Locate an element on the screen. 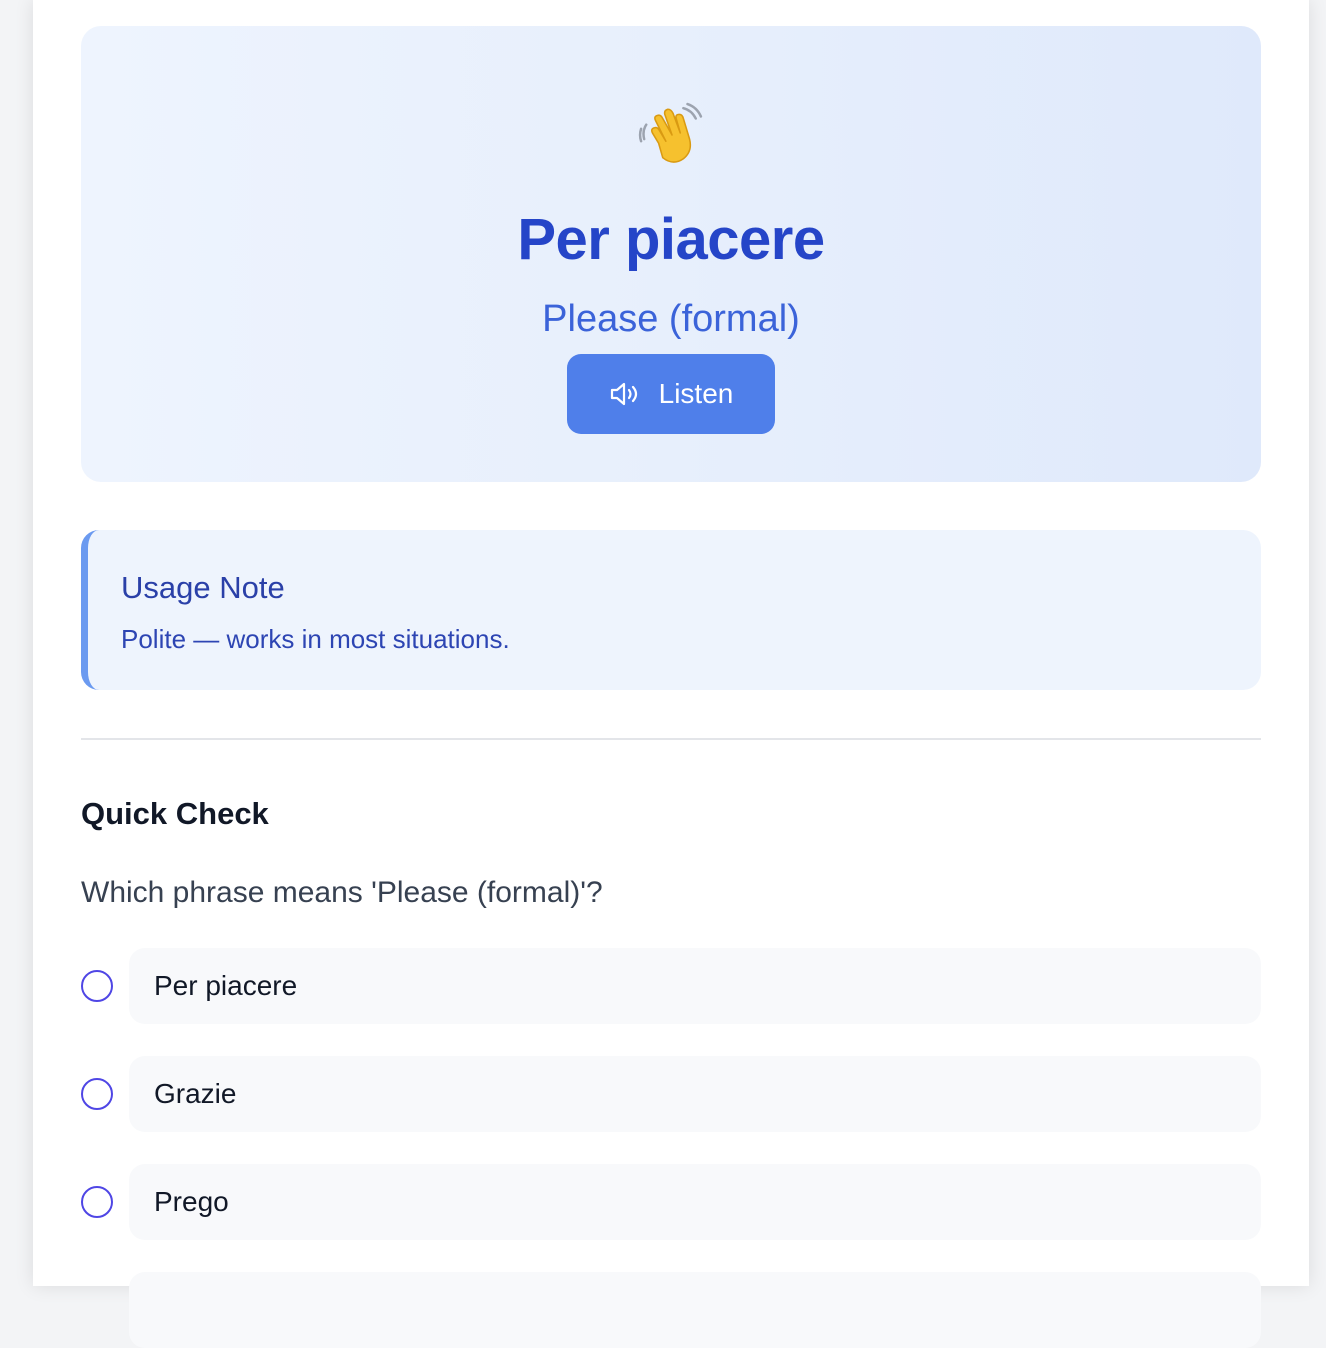  option-box: Grazie is located at coordinates (695, 1094).